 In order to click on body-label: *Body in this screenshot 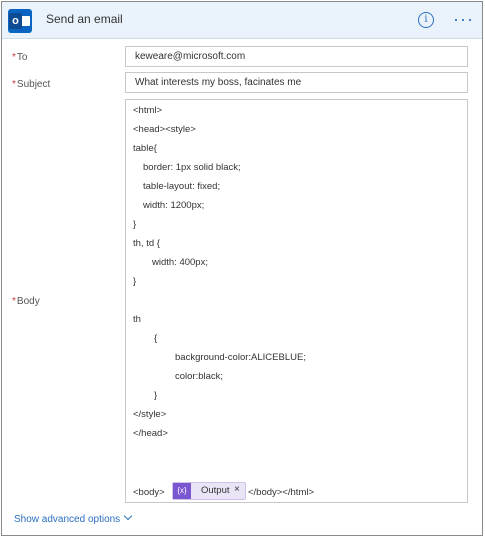, I will do `click(26, 301)`.